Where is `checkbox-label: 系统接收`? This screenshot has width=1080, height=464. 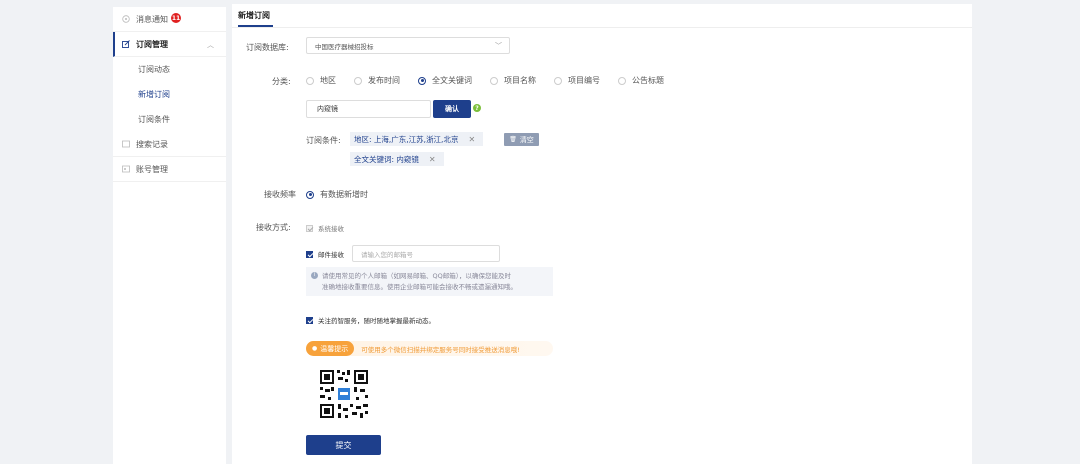 checkbox-label: 系统接收 is located at coordinates (331, 229).